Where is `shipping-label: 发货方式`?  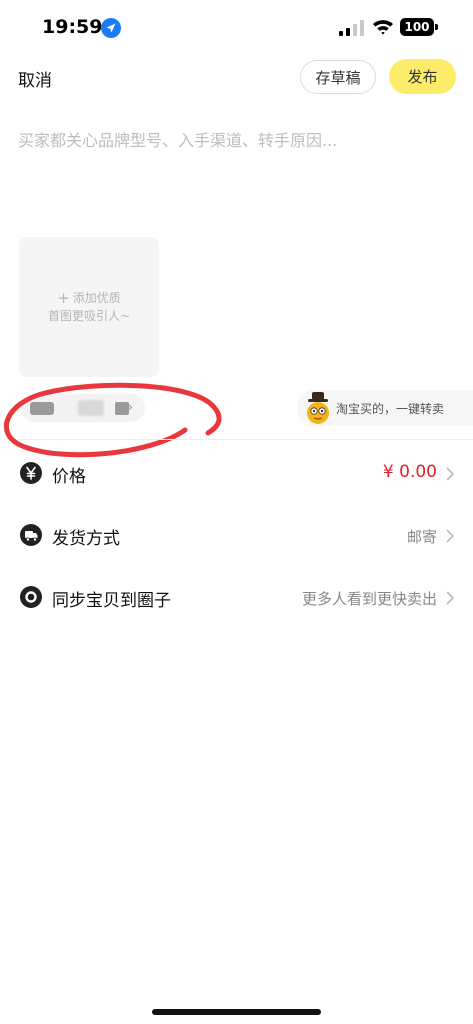 shipping-label: 发货方式 is located at coordinates (86, 539).